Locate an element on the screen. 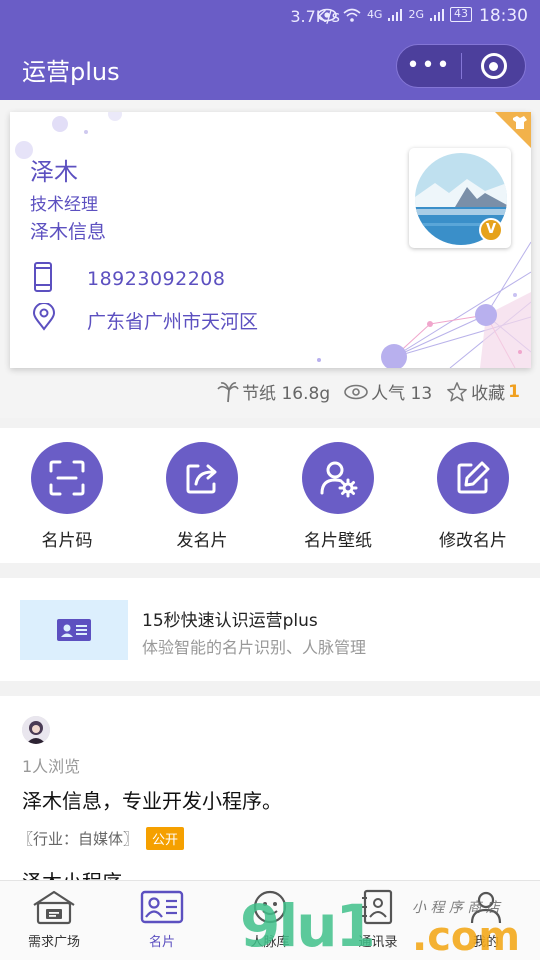 The width and height of the screenshot is (540, 960). popularity-stat: 人气 13 is located at coordinates (388, 391).